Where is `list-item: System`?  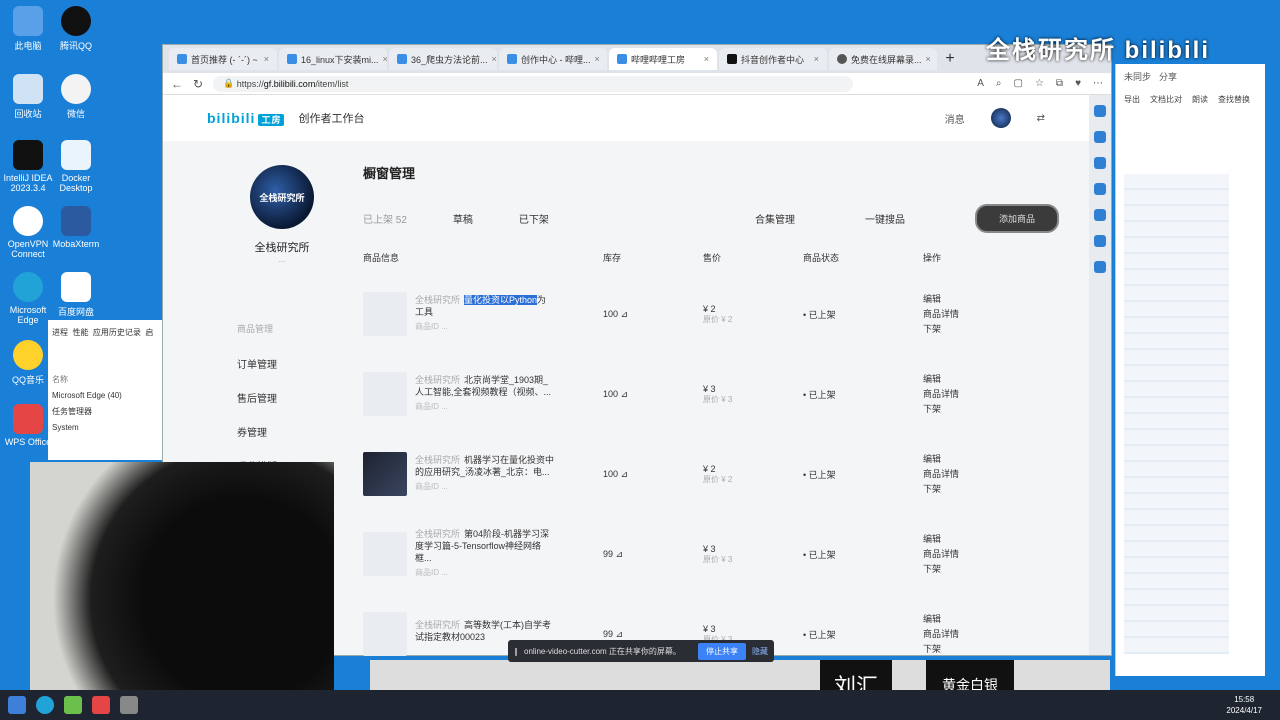
list-item: System is located at coordinates (105, 427).